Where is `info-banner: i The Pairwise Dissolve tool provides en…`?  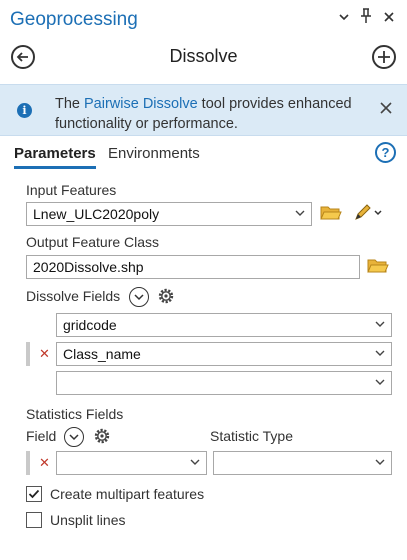
info-banner: i The Pairwise Dissolve tool provides en… is located at coordinates (203, 110).